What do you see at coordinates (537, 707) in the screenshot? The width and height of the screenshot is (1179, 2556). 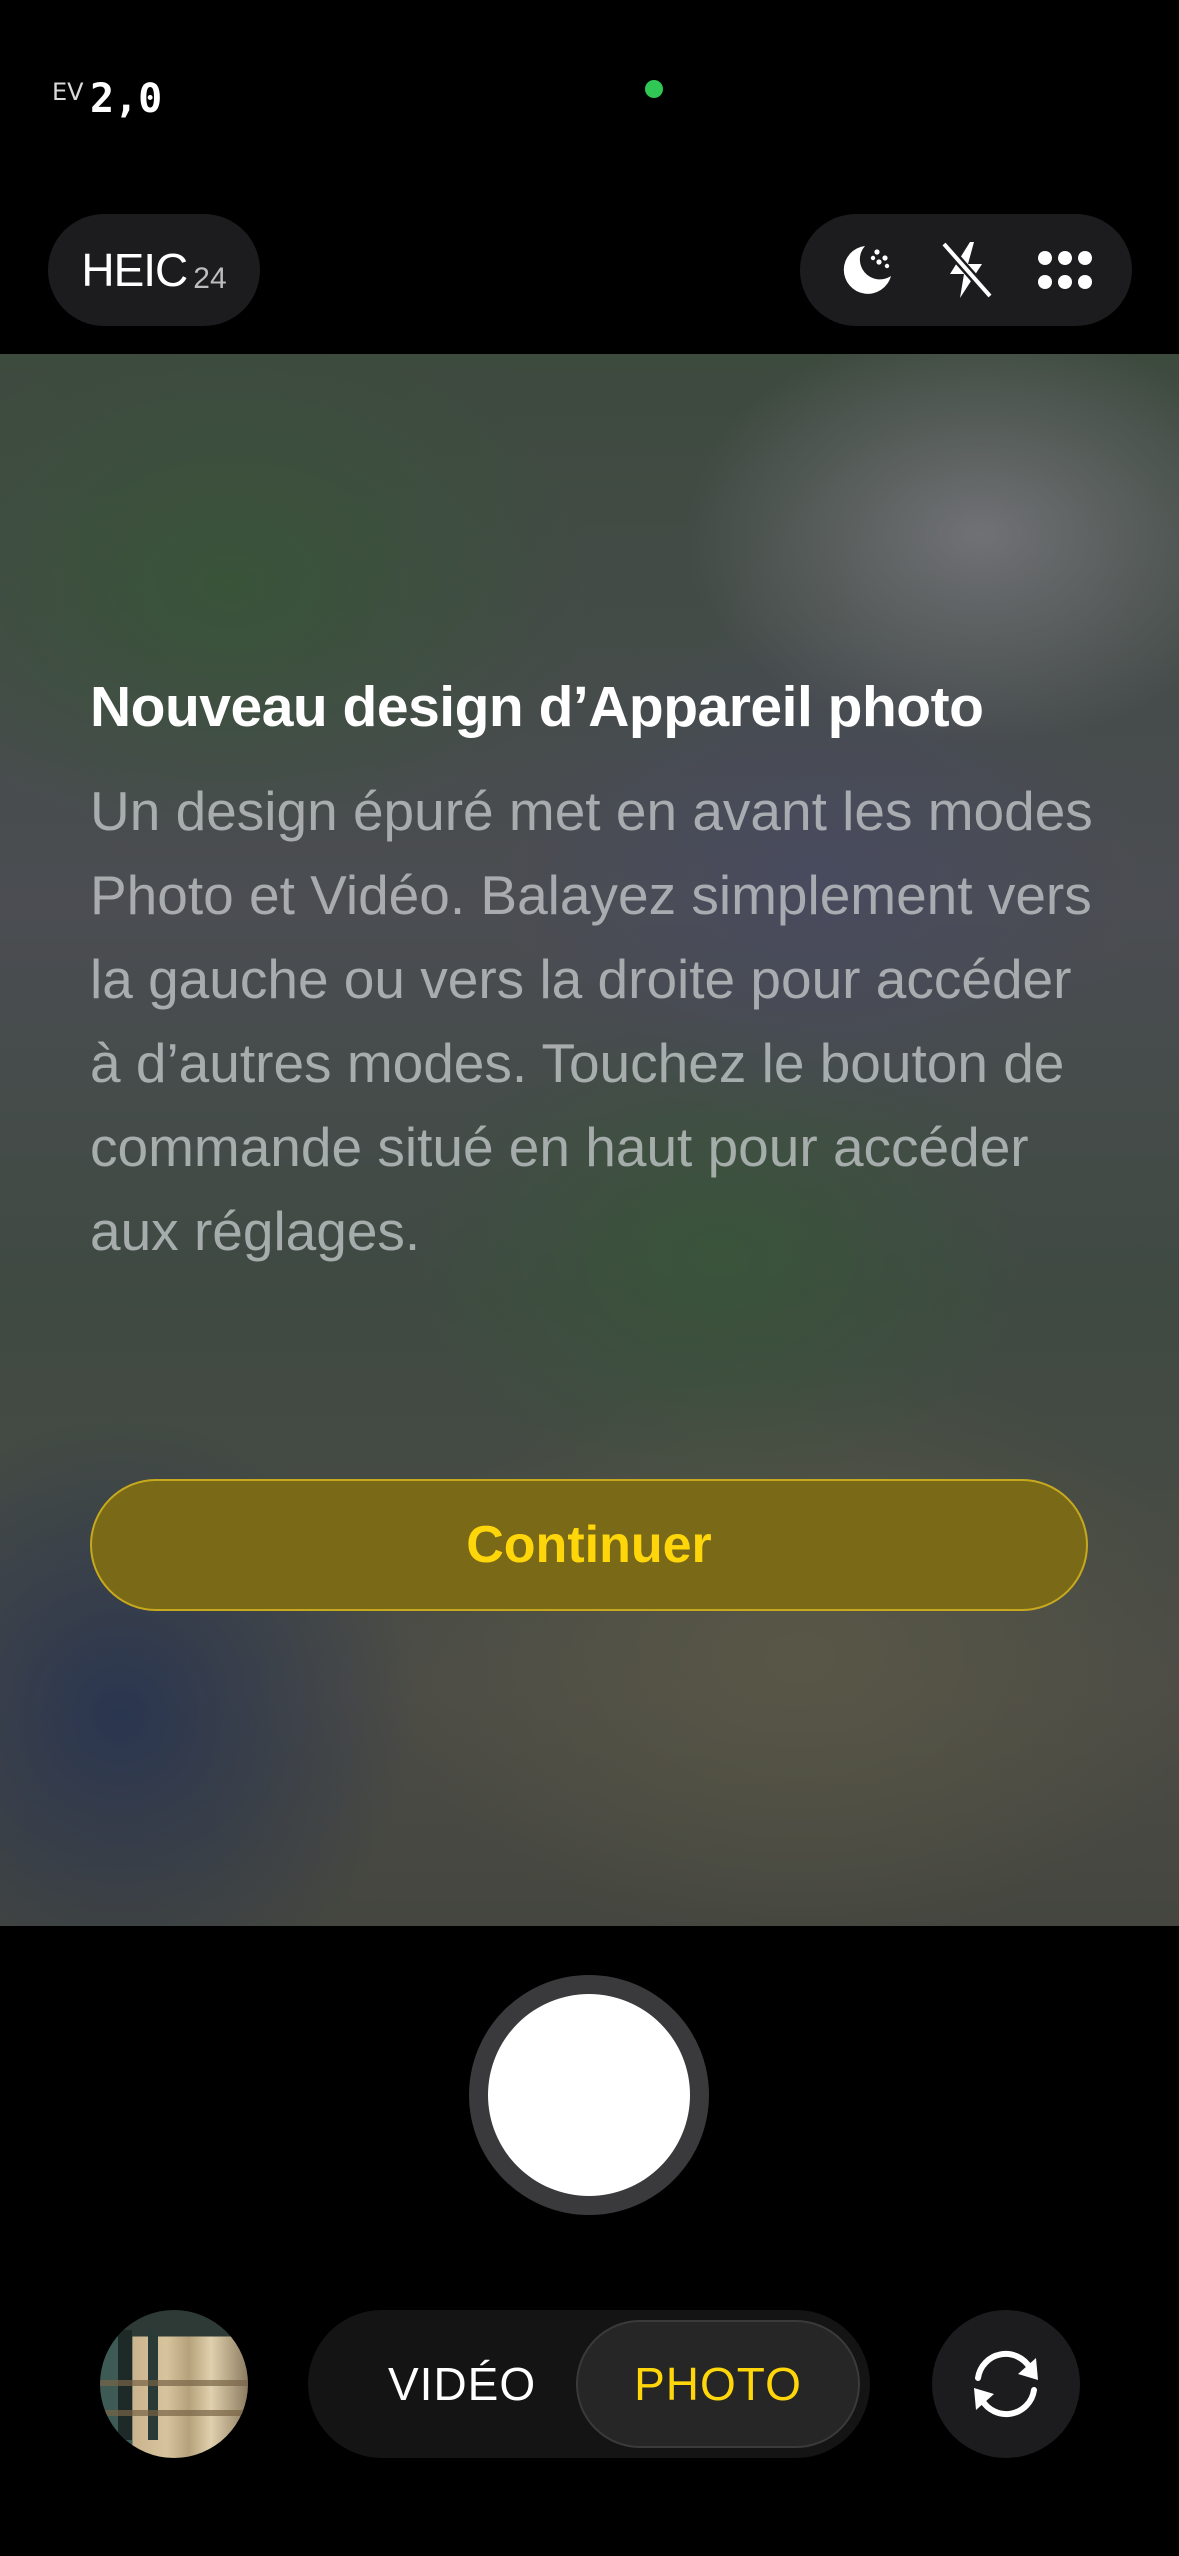 I see `onboarding-title: Nouveau design d’Appareil photo` at bounding box center [537, 707].